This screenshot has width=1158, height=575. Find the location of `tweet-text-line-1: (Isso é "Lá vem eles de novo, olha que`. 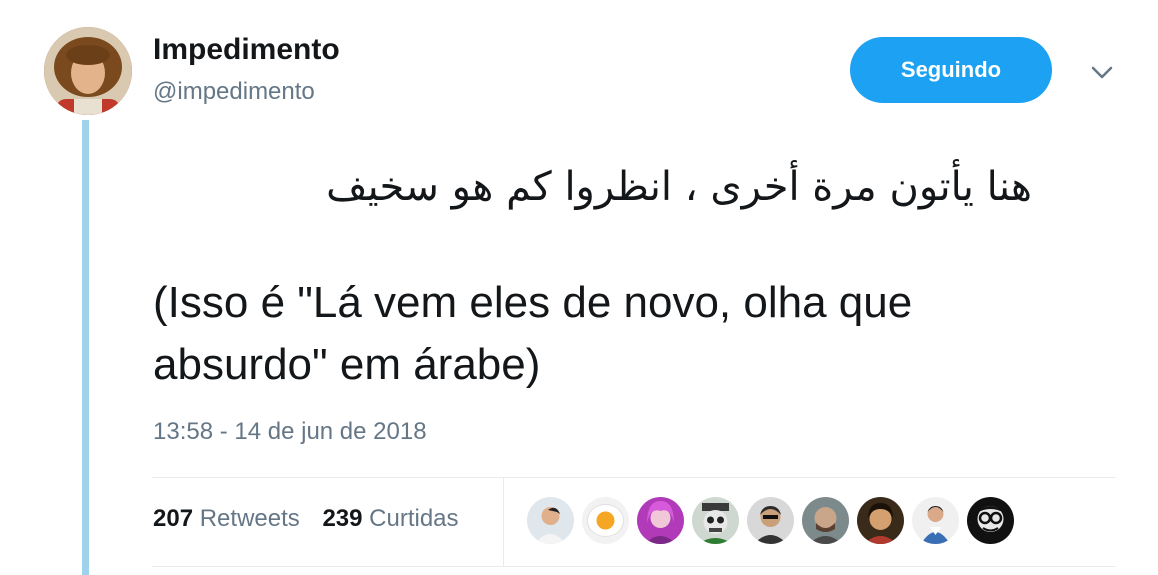

tweet-text-line-1: (Isso é "Lá vem eles de novo, olha que is located at coordinates (533, 302).